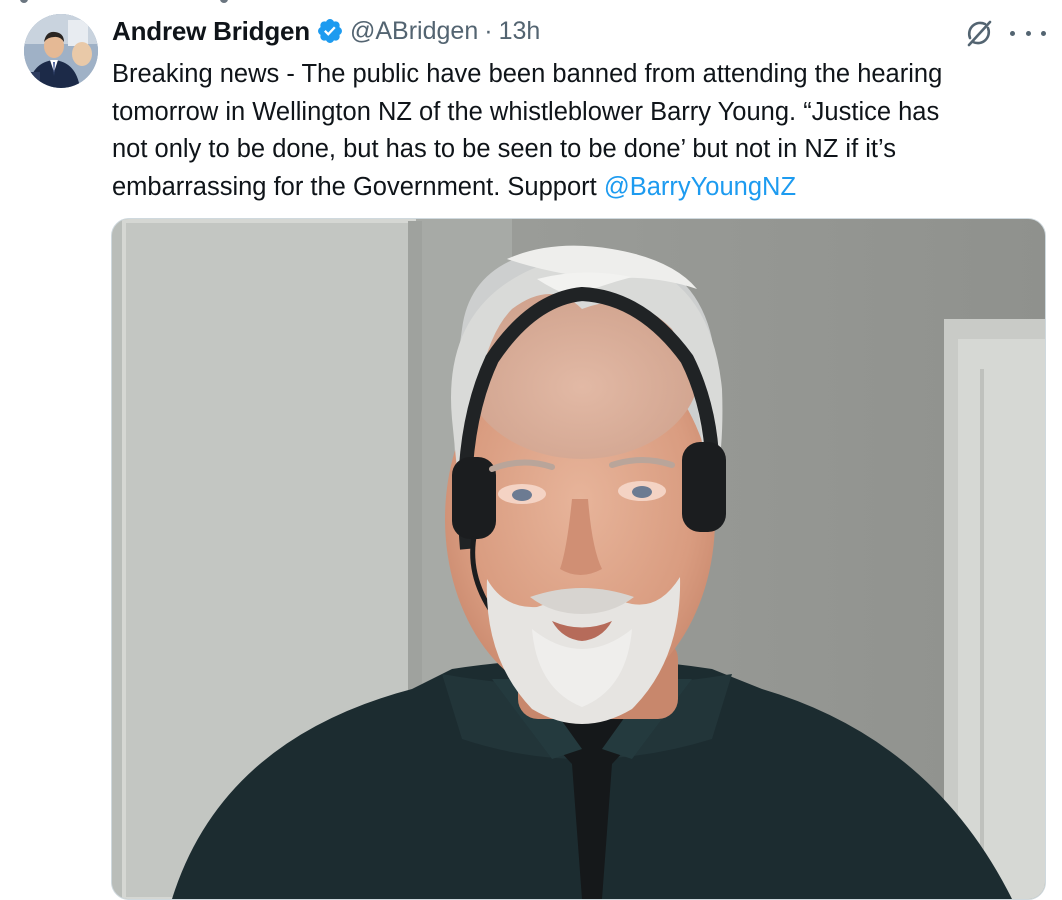 The width and height of the screenshot is (1062, 900). What do you see at coordinates (700, 187) in the screenshot?
I see `mention-link: @BarryYoungNZ` at bounding box center [700, 187].